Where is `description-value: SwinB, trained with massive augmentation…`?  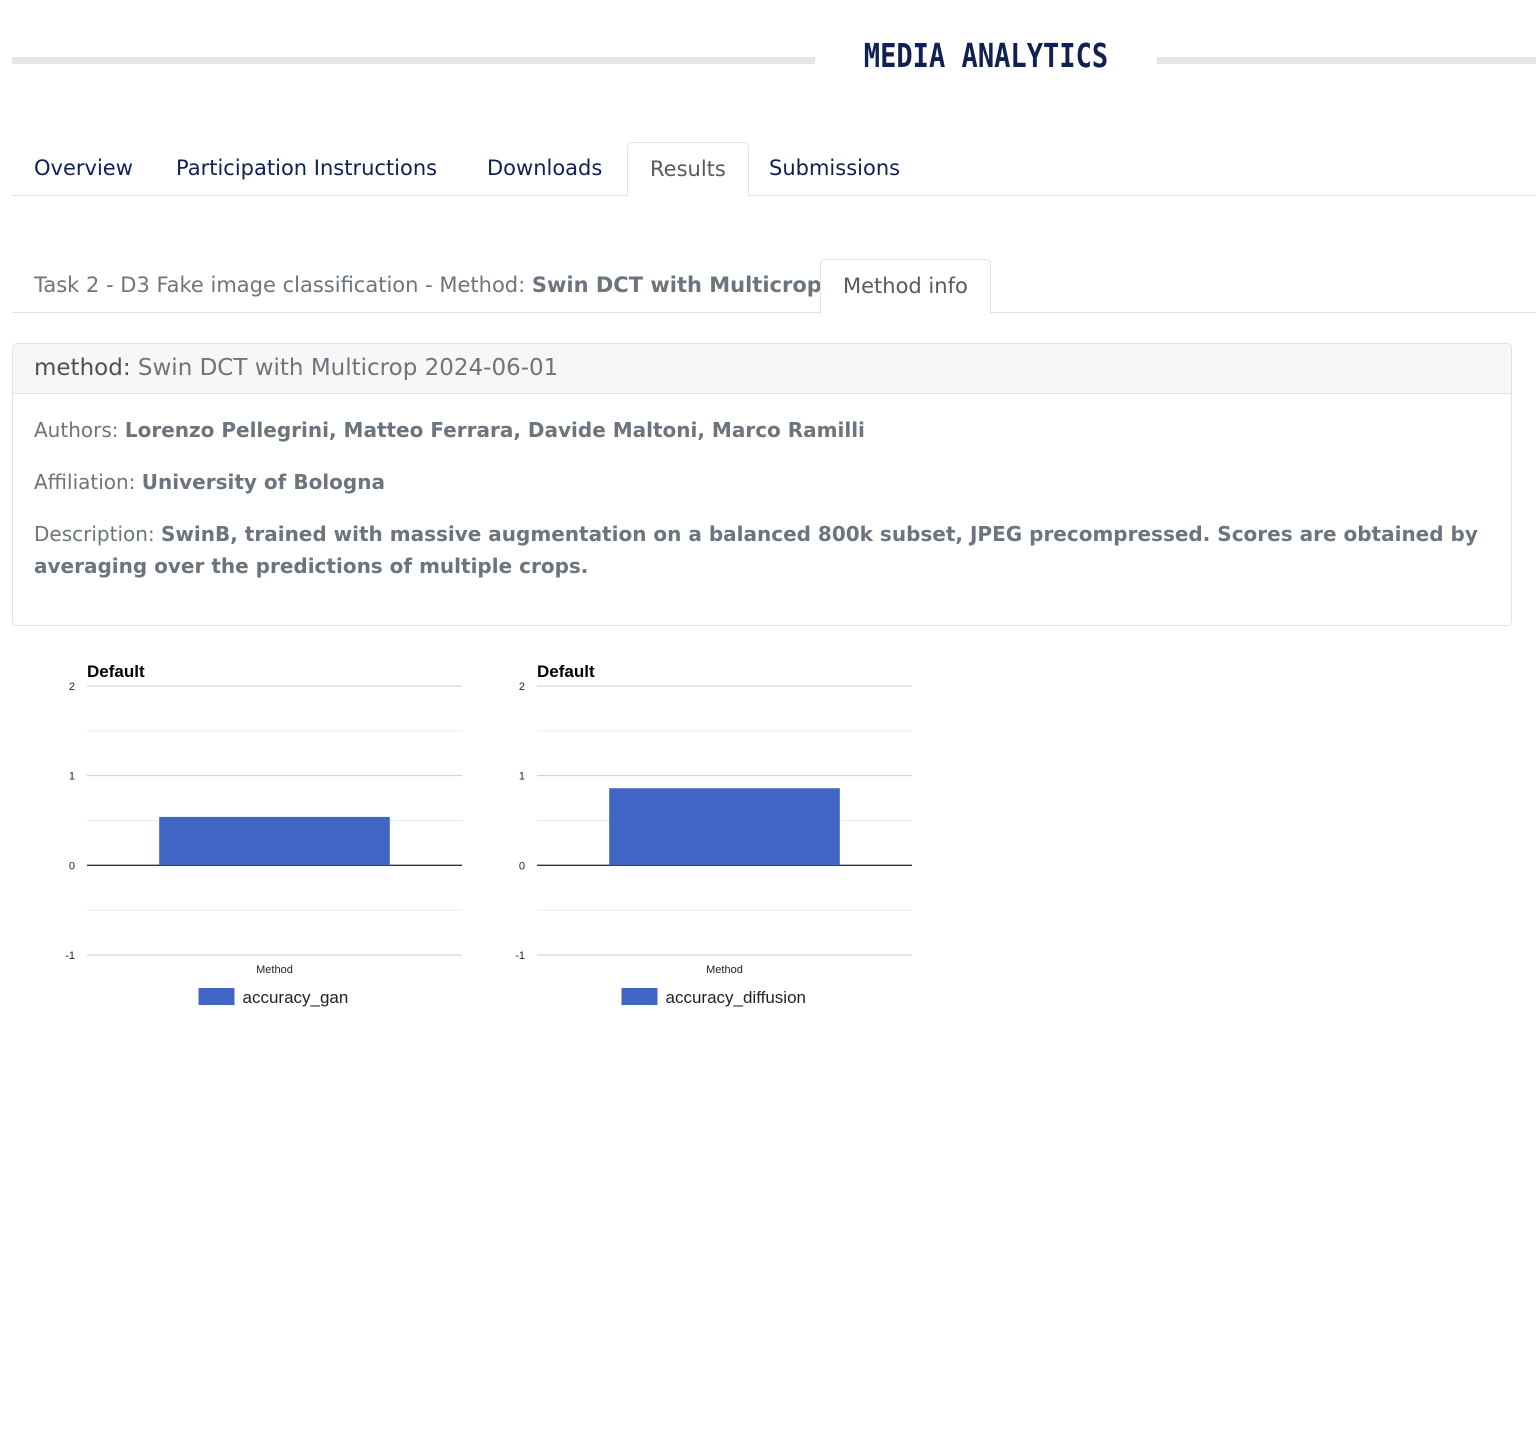 description-value: SwinB, trained with massive augmentation… is located at coordinates (756, 550).